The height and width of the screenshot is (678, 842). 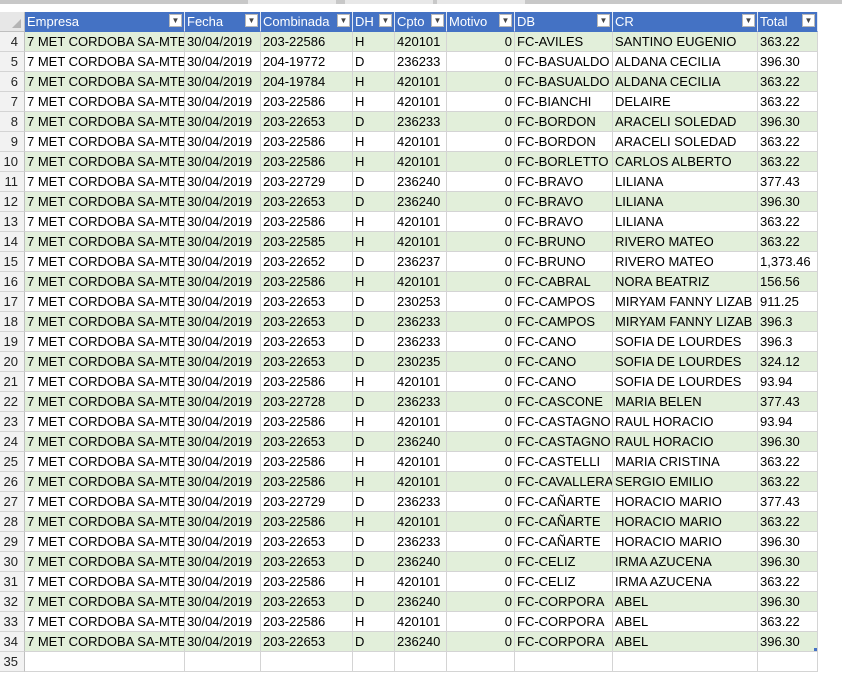 What do you see at coordinates (12, 62) in the screenshot?
I see `row-number: 5` at bounding box center [12, 62].